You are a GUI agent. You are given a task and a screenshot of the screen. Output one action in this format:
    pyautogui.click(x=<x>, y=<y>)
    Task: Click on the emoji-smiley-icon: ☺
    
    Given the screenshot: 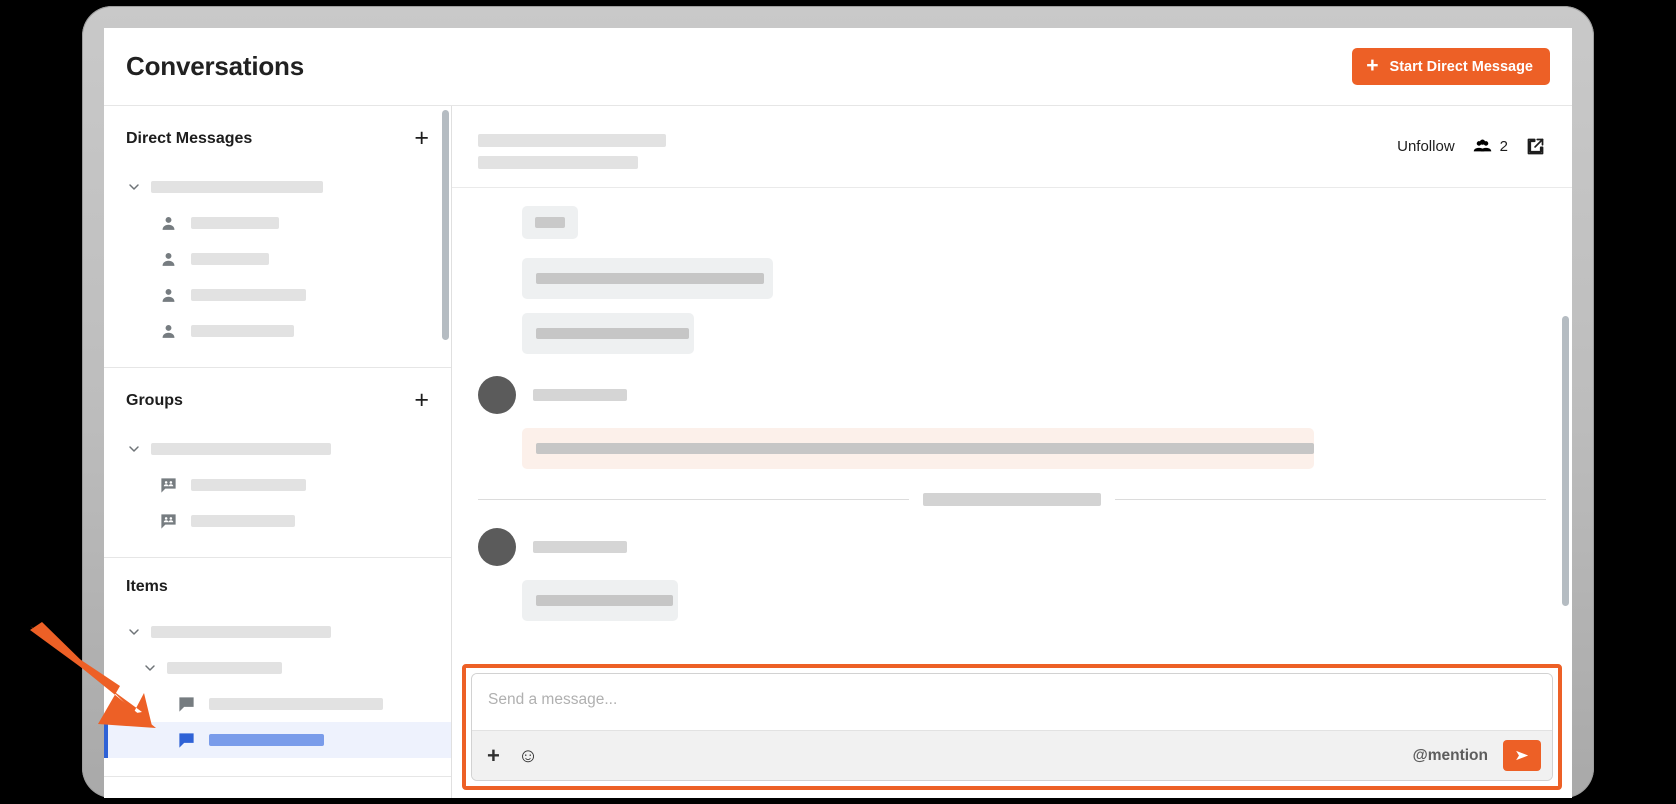 What is the action you would take?
    pyautogui.click(x=528, y=756)
    